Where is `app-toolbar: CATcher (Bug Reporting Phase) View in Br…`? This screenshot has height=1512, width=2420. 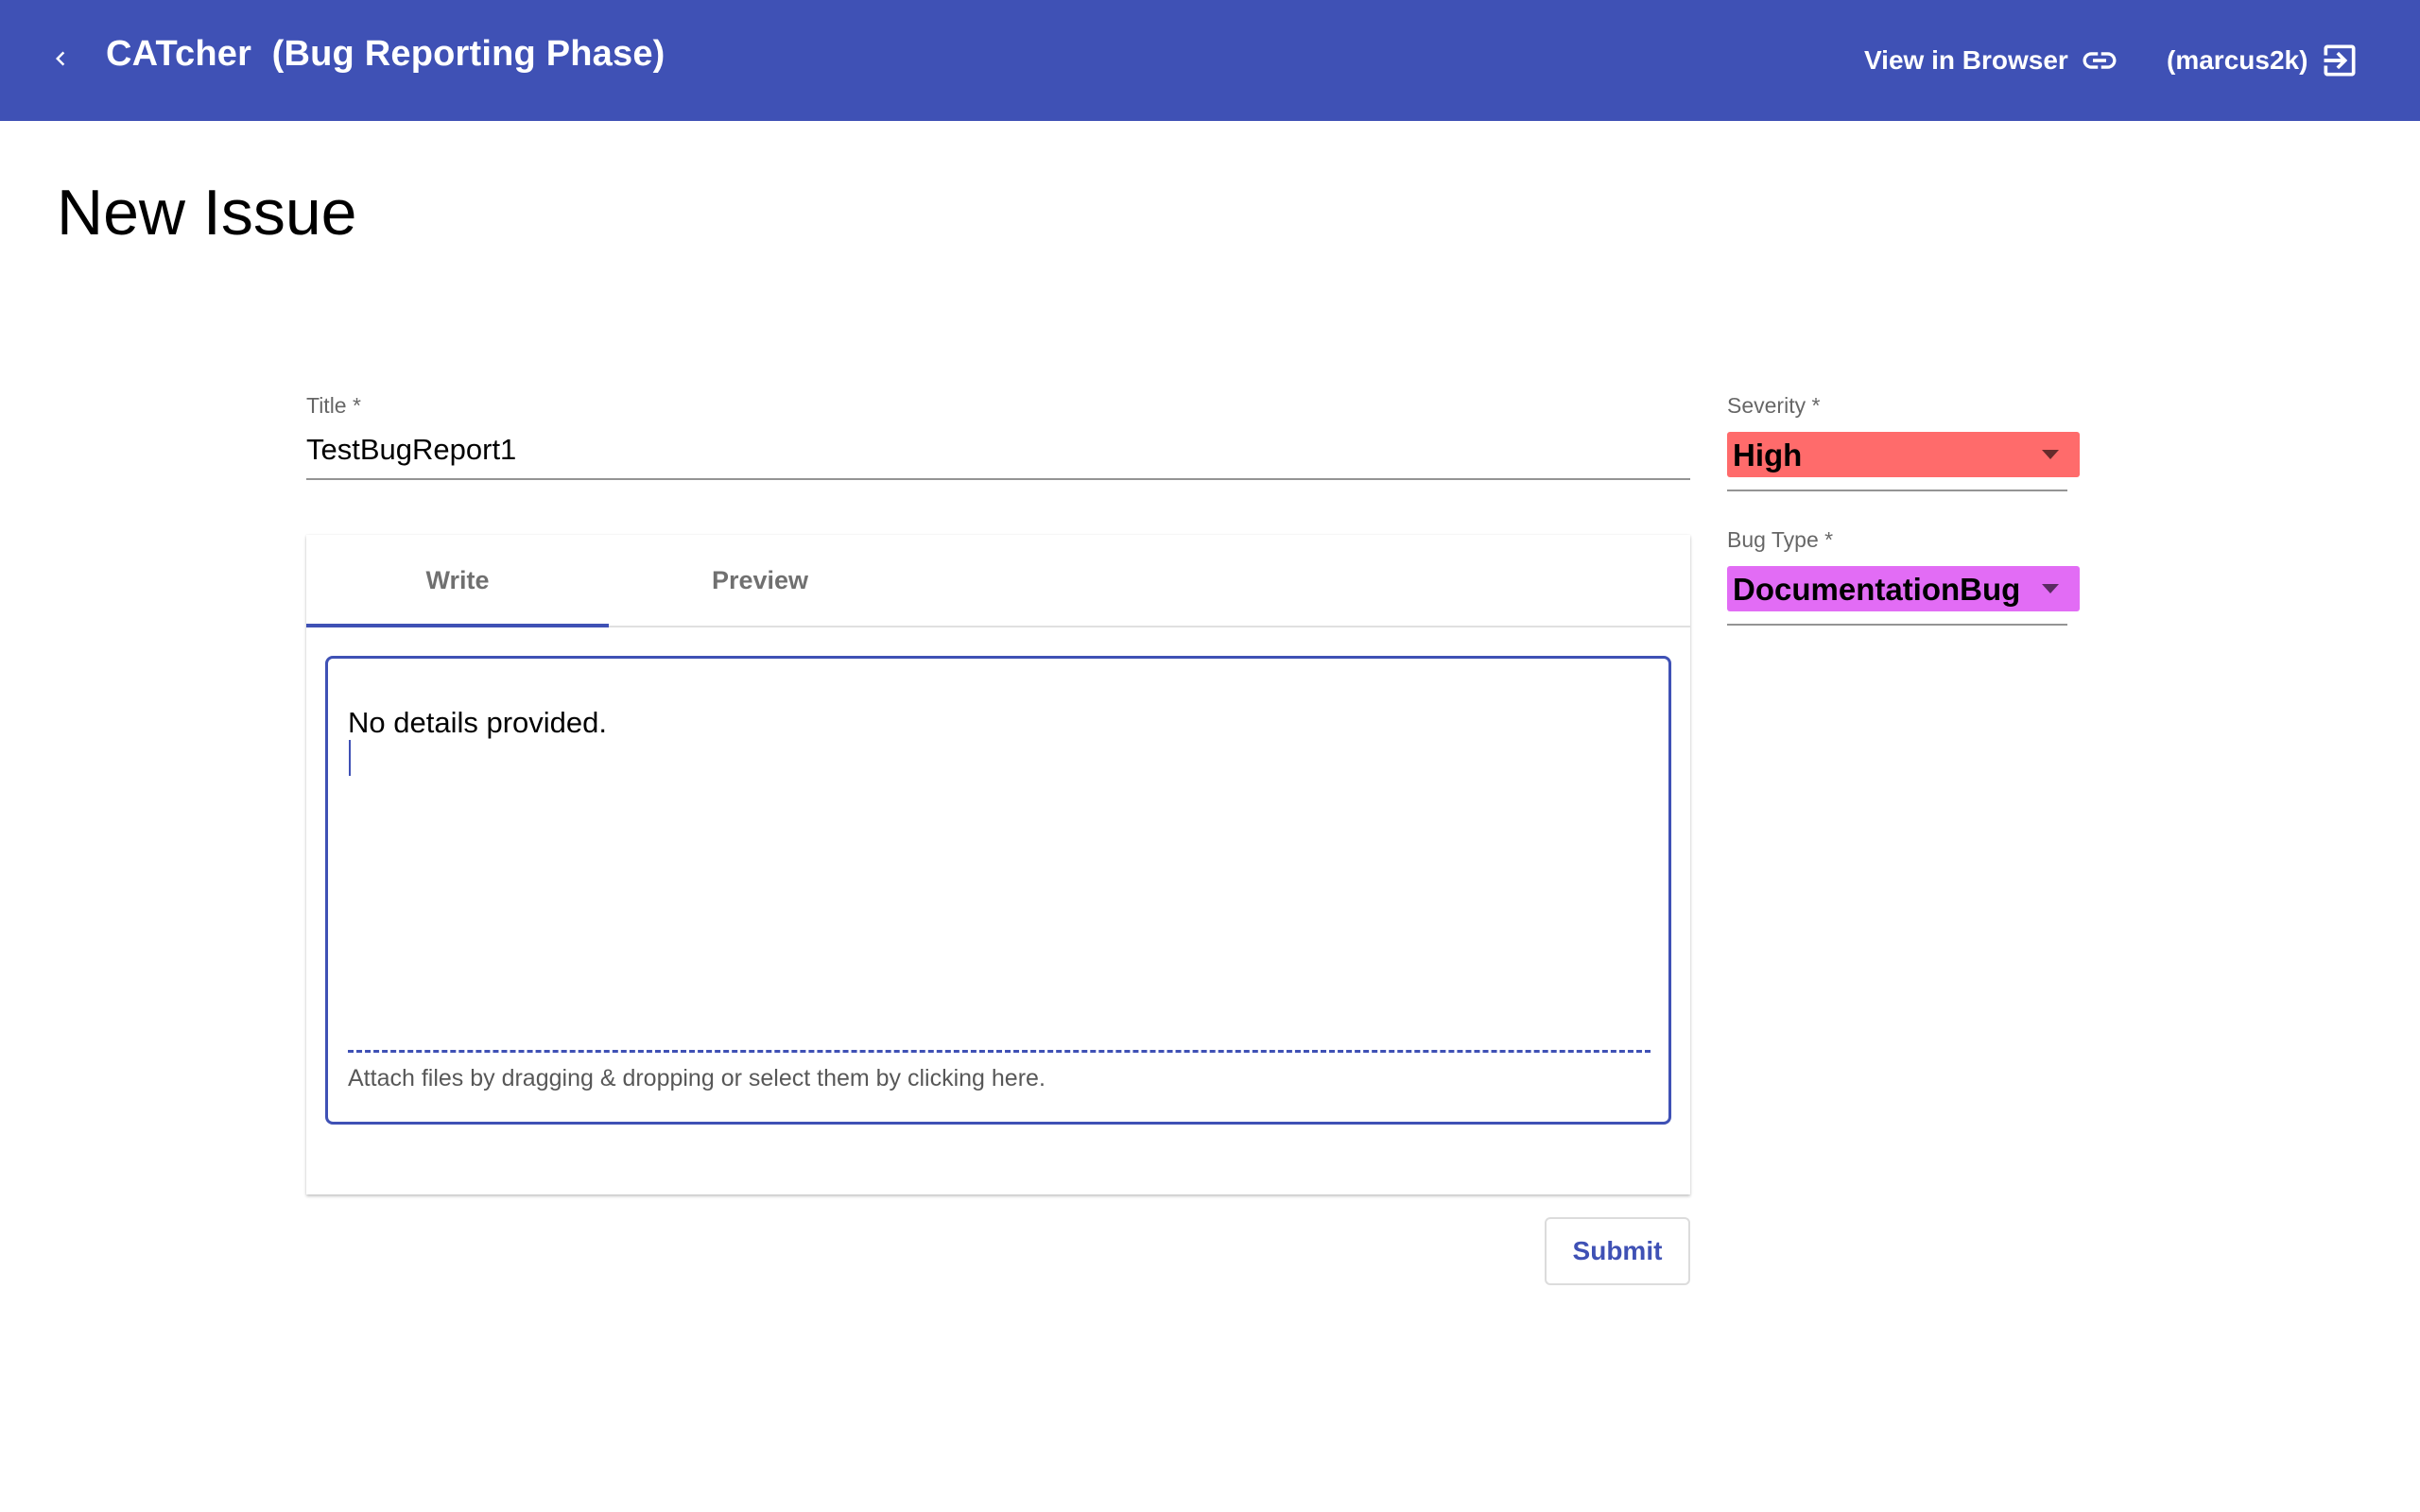 app-toolbar: CATcher (Bug Reporting Phase) View in Br… is located at coordinates (1210, 60).